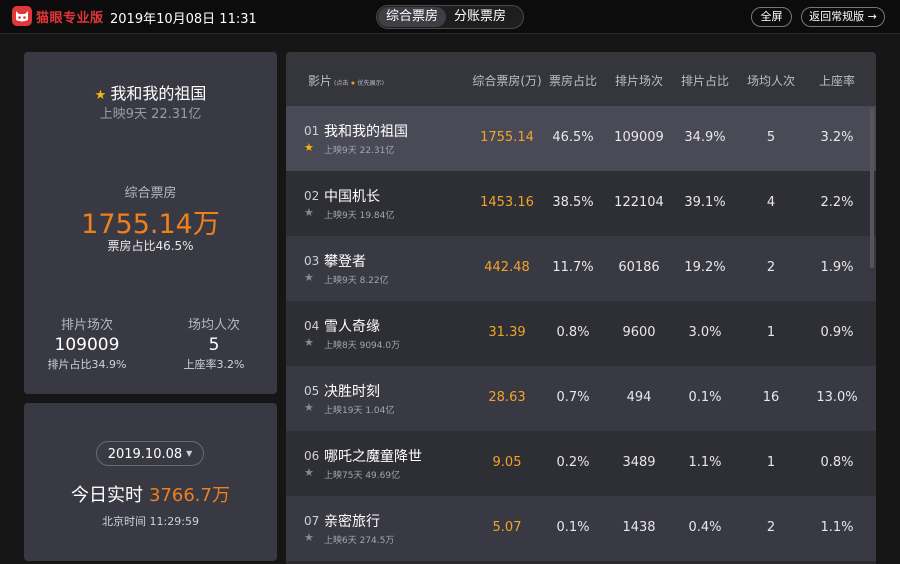  I want to click on date-picker-button: 2019.10.08 ▼, so click(150, 453).